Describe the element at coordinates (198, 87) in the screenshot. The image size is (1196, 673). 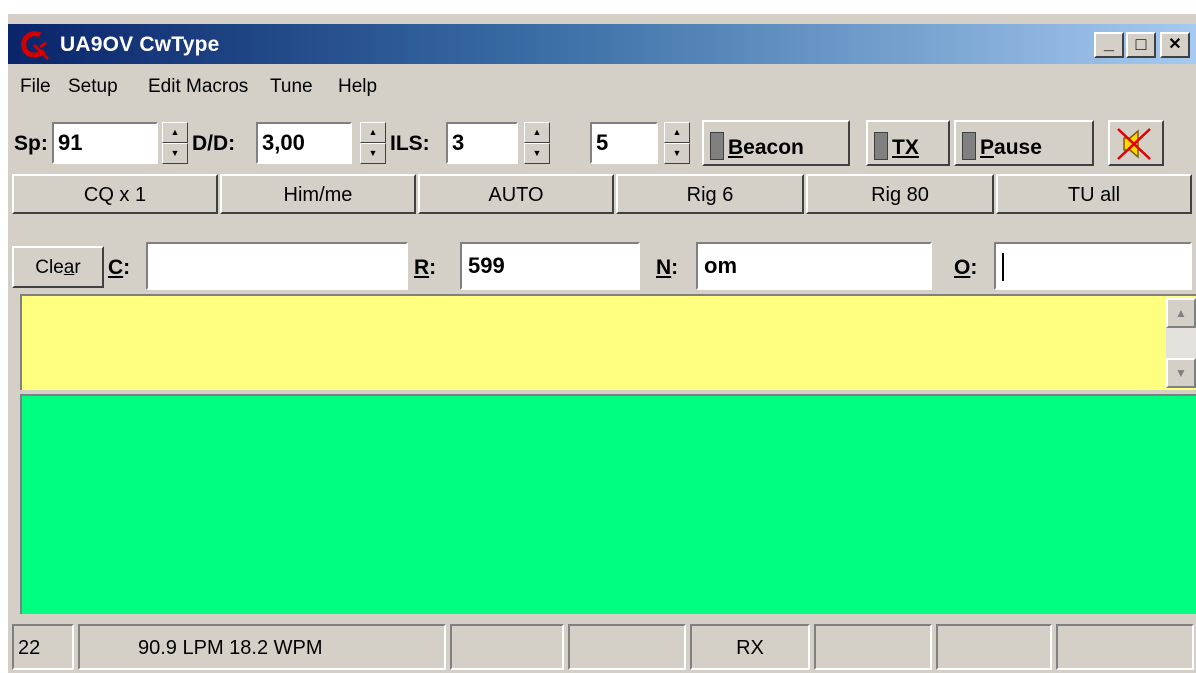
I see `menu-edit-macros: Edit Macros` at that location.